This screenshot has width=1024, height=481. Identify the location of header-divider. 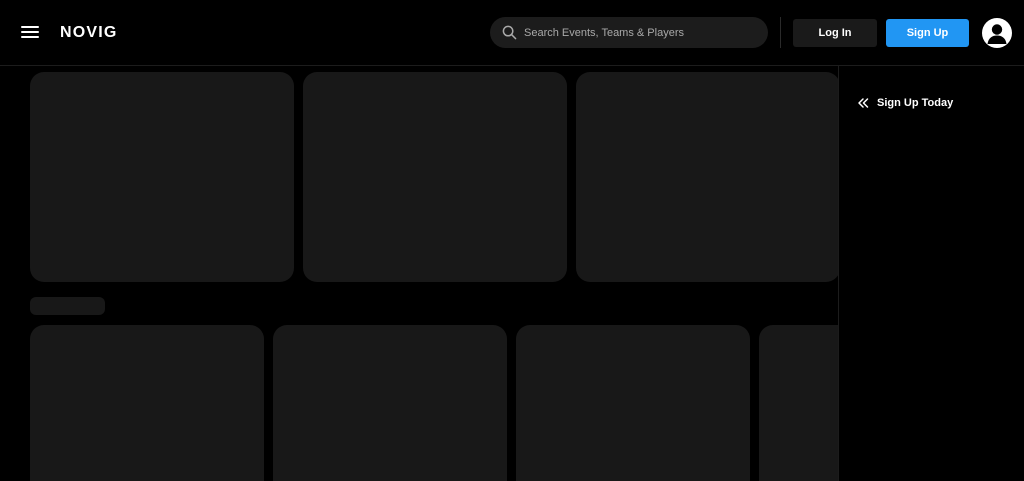
(780, 32).